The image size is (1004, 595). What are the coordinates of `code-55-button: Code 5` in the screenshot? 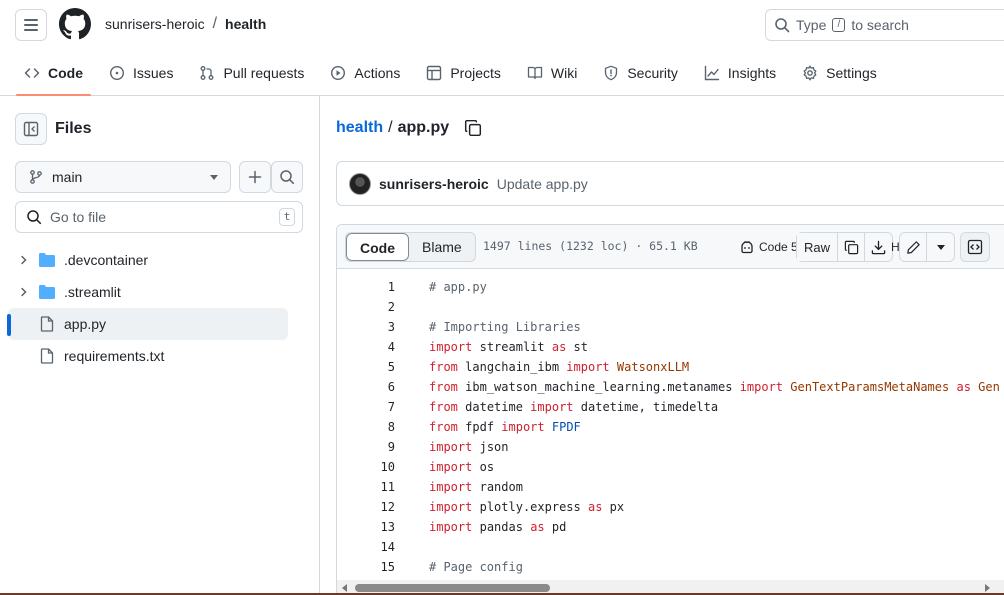 It's located at (768, 247).